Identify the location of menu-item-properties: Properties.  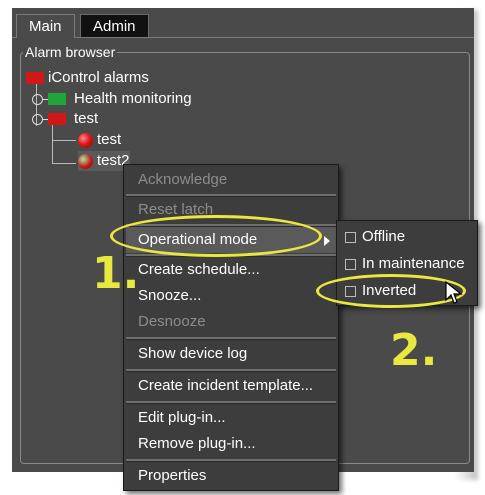
(231, 476).